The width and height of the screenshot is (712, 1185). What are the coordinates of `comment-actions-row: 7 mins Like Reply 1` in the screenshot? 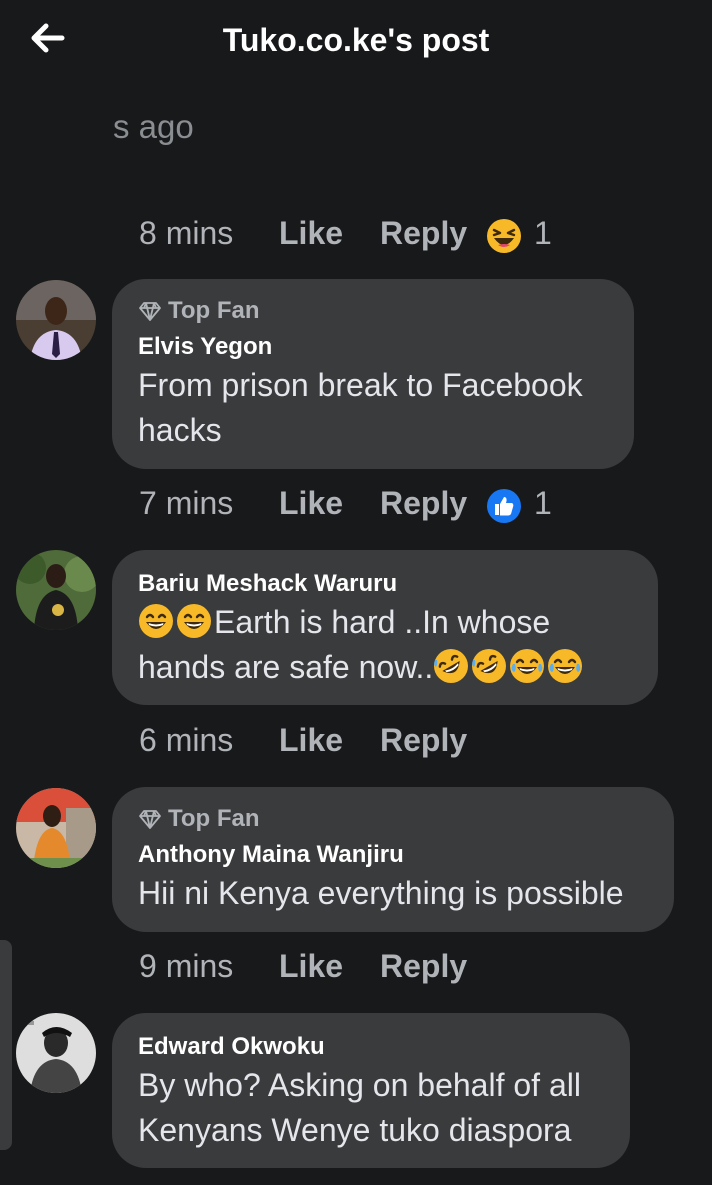 It's located at (356, 503).